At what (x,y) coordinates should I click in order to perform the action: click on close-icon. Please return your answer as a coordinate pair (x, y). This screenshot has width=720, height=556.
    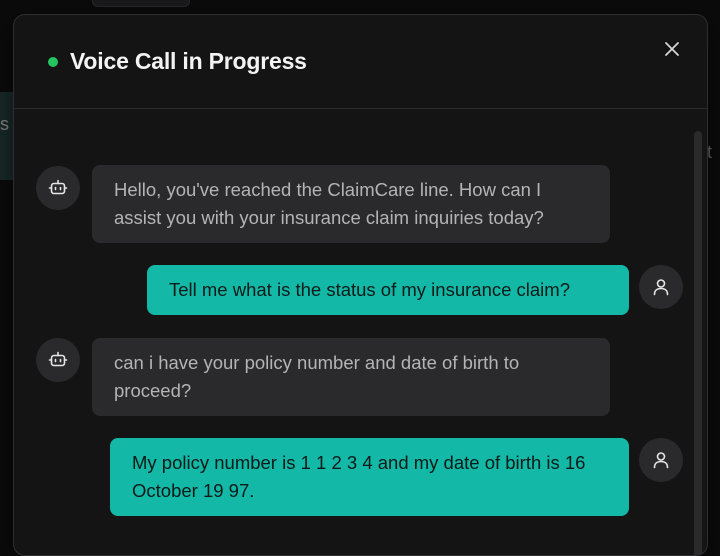
    Looking at the image, I should click on (672, 49).